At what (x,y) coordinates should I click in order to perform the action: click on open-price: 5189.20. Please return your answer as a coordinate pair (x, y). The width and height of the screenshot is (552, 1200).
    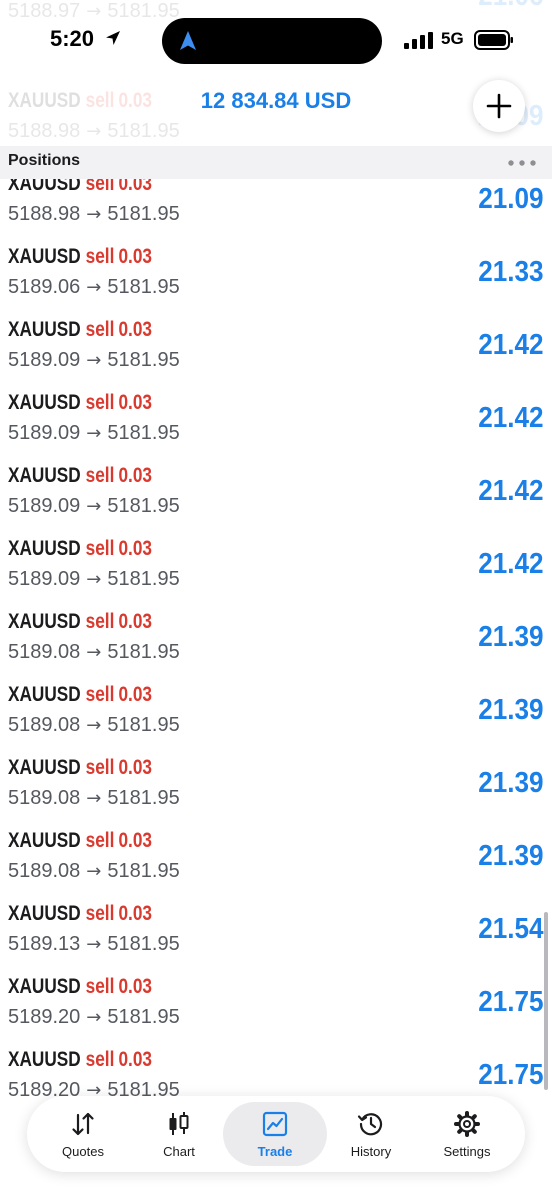
    Looking at the image, I should click on (44, 1017).